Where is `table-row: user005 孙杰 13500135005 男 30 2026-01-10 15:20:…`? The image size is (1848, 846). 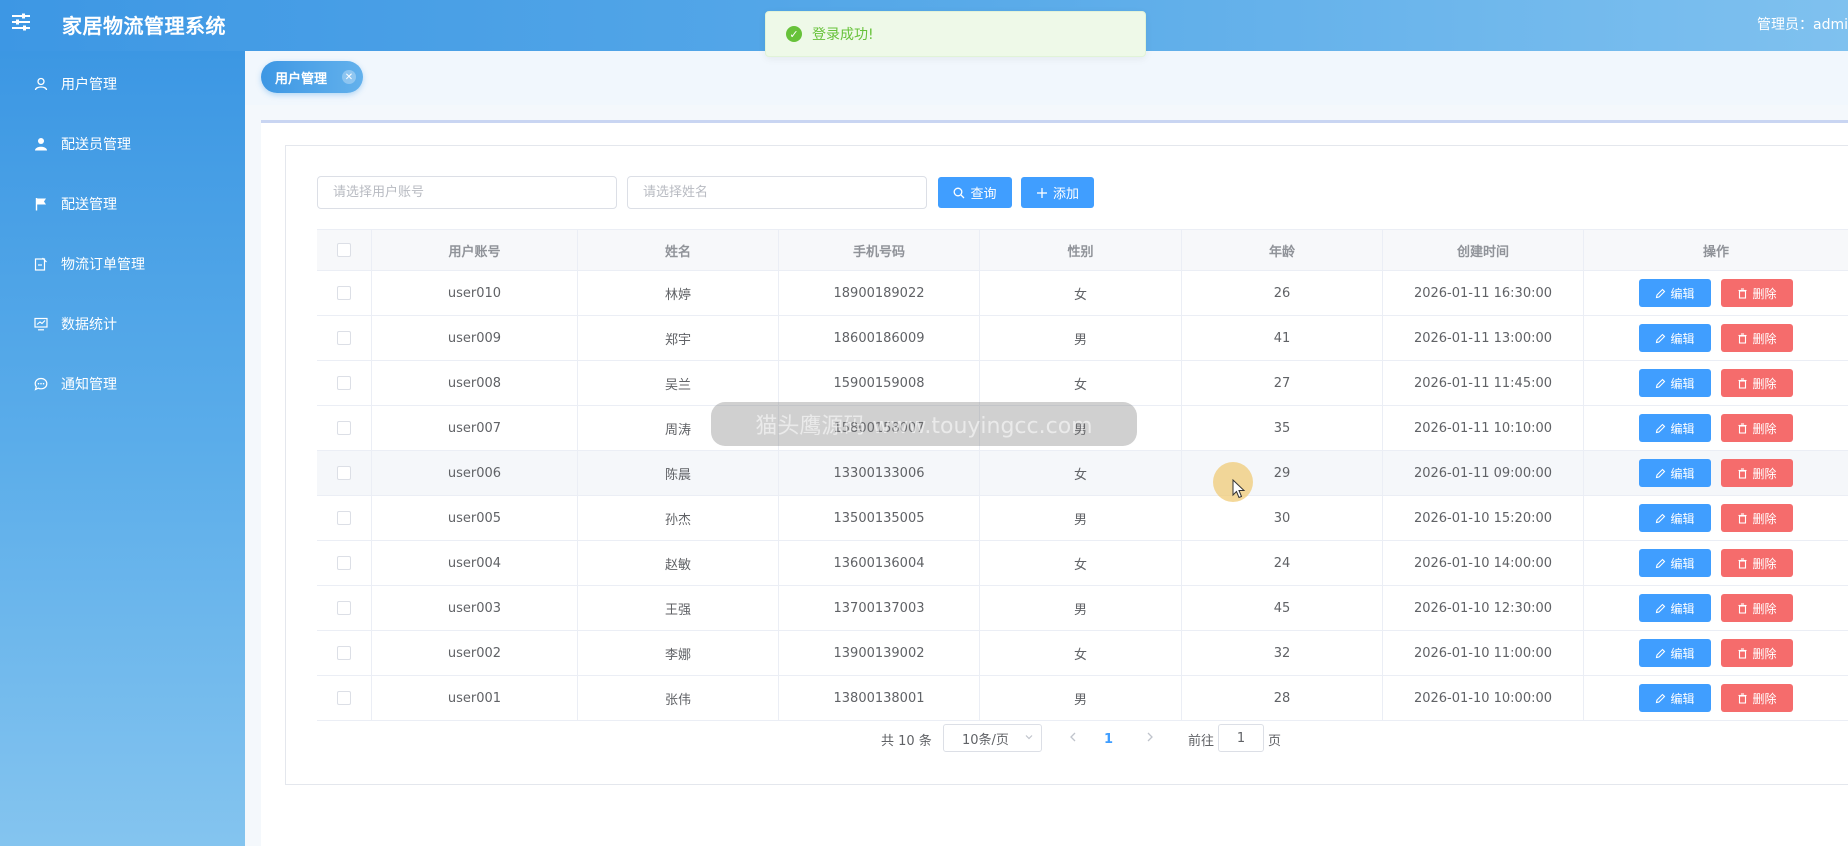 table-row: user005 孙杰 13500135005 男 30 2026-01-10 15:20:… is located at coordinates (1082, 518).